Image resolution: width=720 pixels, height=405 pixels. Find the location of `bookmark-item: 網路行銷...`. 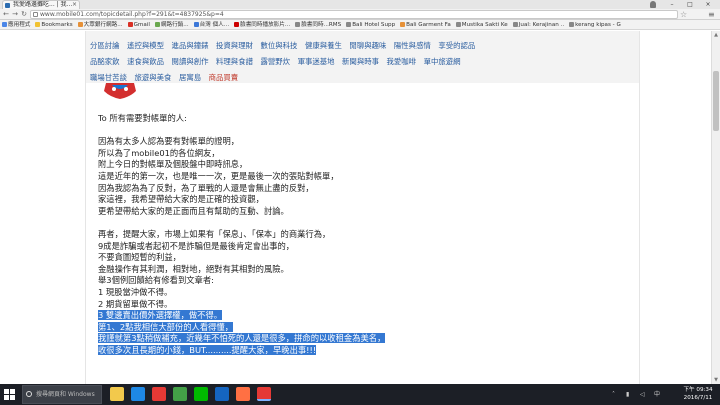

bookmark-item: 網路行銷... is located at coordinates (172, 24).